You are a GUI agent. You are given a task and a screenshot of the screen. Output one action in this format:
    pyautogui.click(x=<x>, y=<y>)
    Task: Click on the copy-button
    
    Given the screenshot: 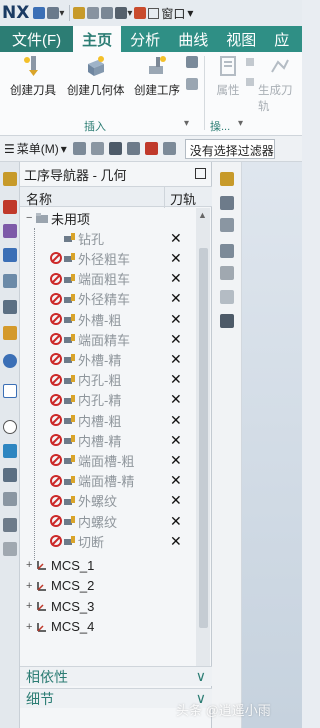 What is the action you would take?
    pyautogui.click(x=93, y=13)
    